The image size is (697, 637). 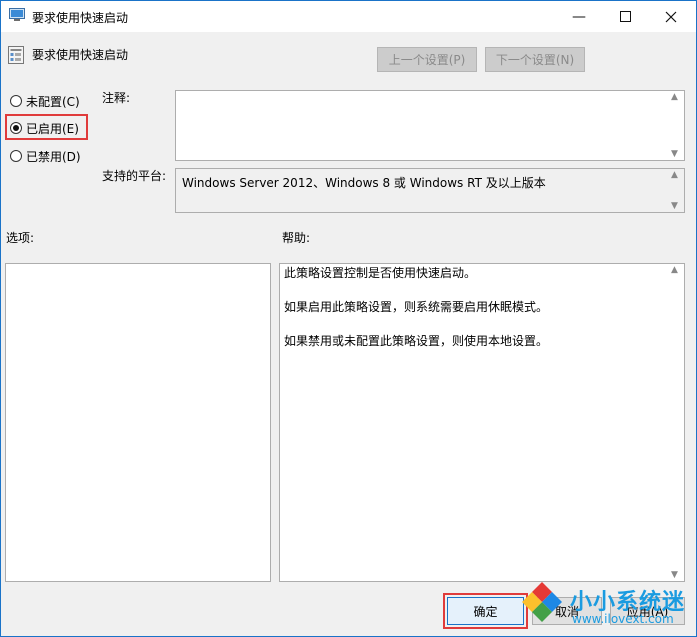 What do you see at coordinates (80, 18) in the screenshot?
I see `window-title: 要求使用快速启动` at bounding box center [80, 18].